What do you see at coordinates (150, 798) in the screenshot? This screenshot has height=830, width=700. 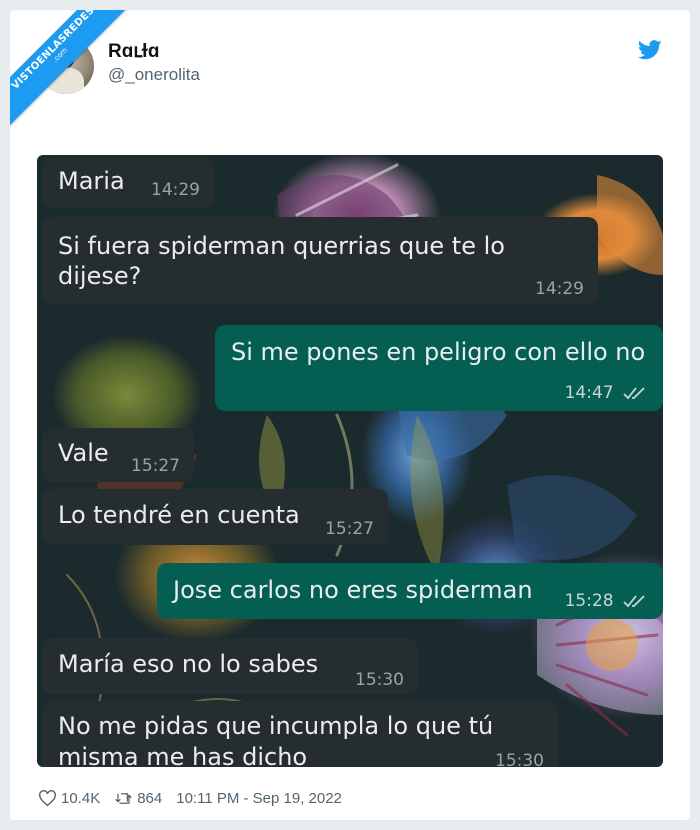 I see `retweet-count: 864` at bounding box center [150, 798].